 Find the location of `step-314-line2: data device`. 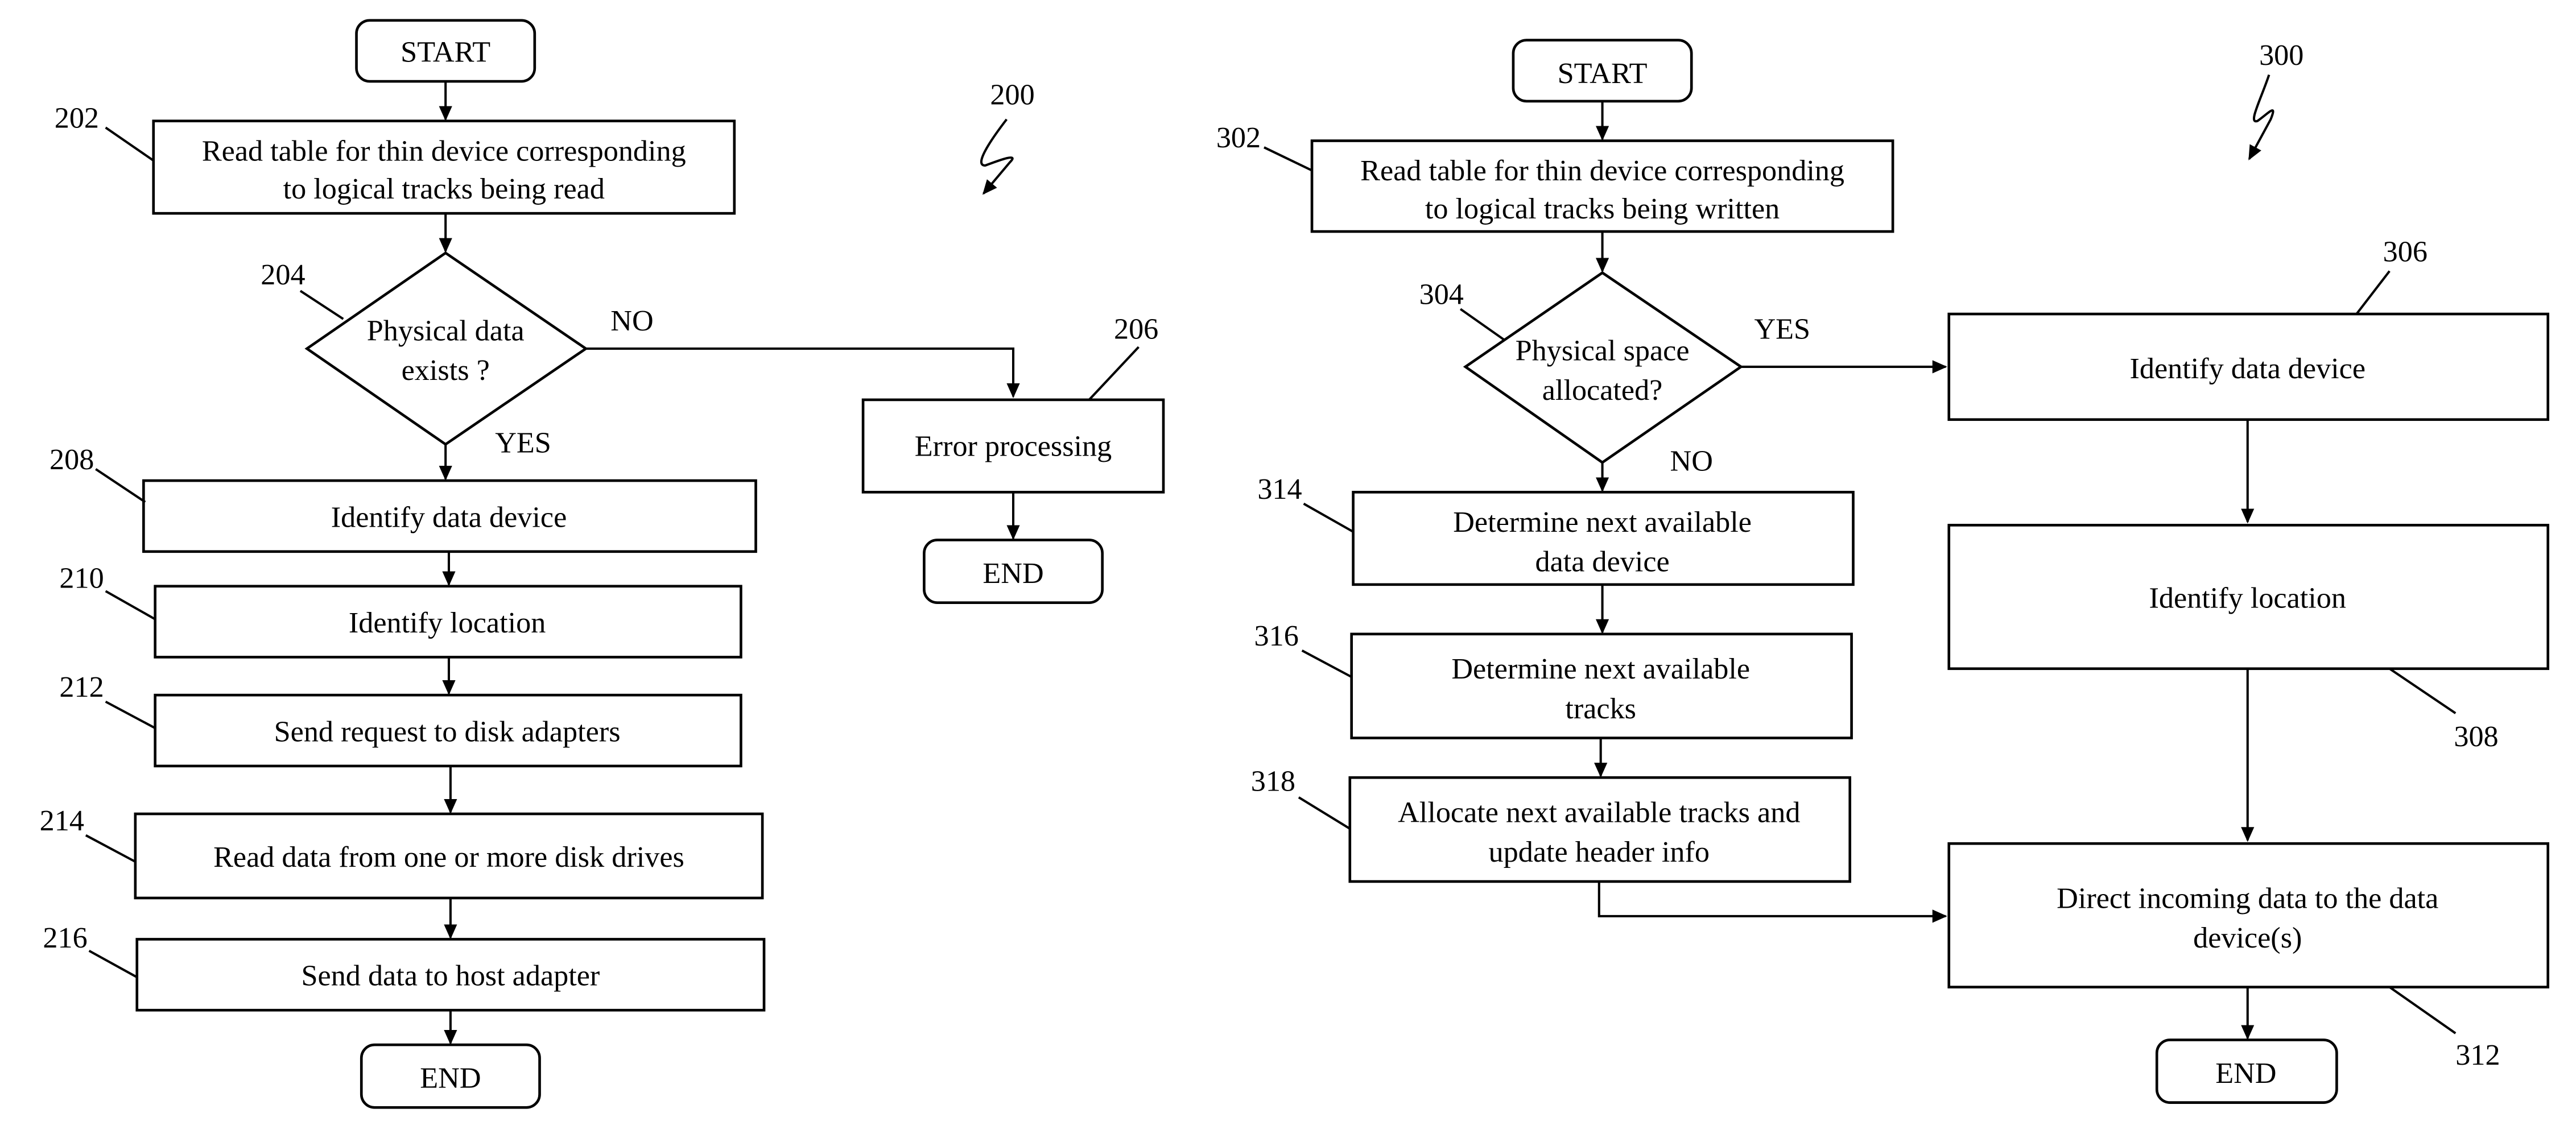

step-314-line2: data device is located at coordinates (1602, 561).